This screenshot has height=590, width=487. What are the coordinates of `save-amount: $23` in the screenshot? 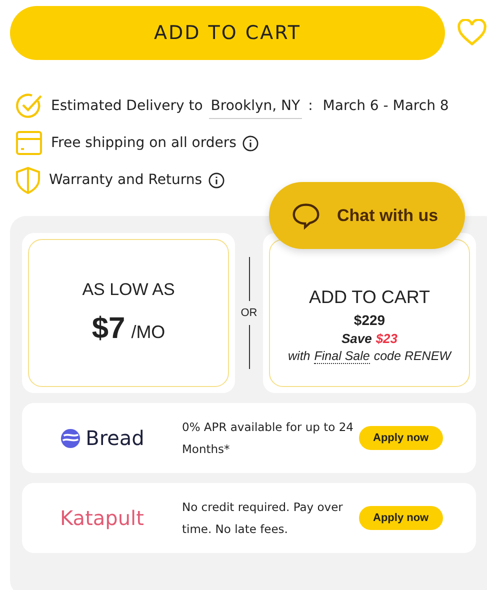 It's located at (387, 338).